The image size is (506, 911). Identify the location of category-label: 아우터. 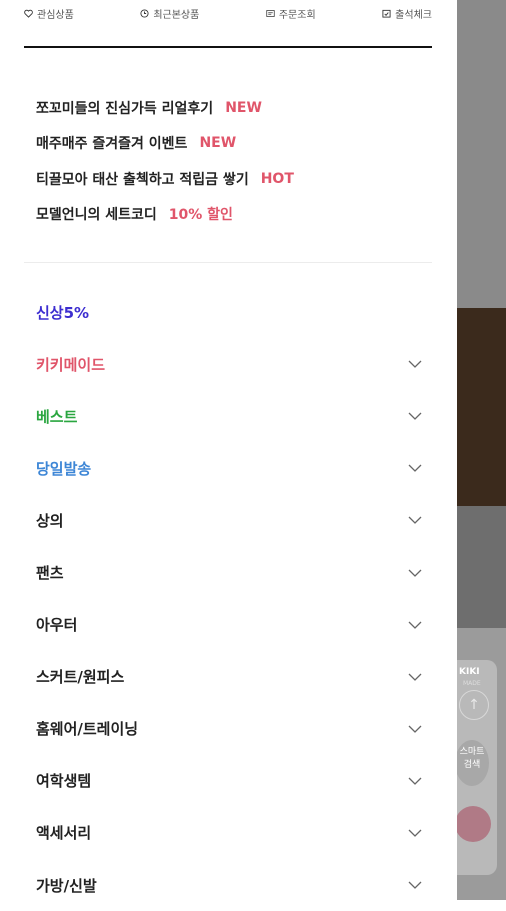
(57, 625).